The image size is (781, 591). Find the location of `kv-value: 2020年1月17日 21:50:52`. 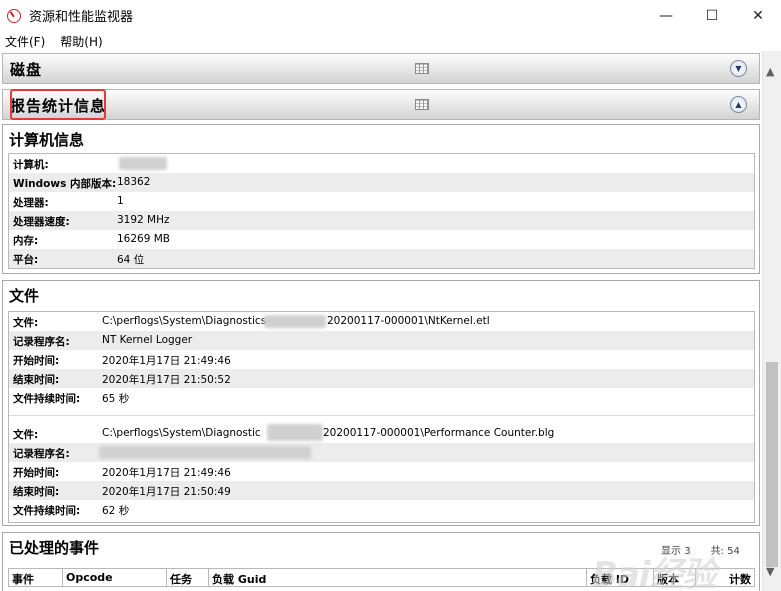

kv-value: 2020年1月17日 21:50:52 is located at coordinates (166, 380).